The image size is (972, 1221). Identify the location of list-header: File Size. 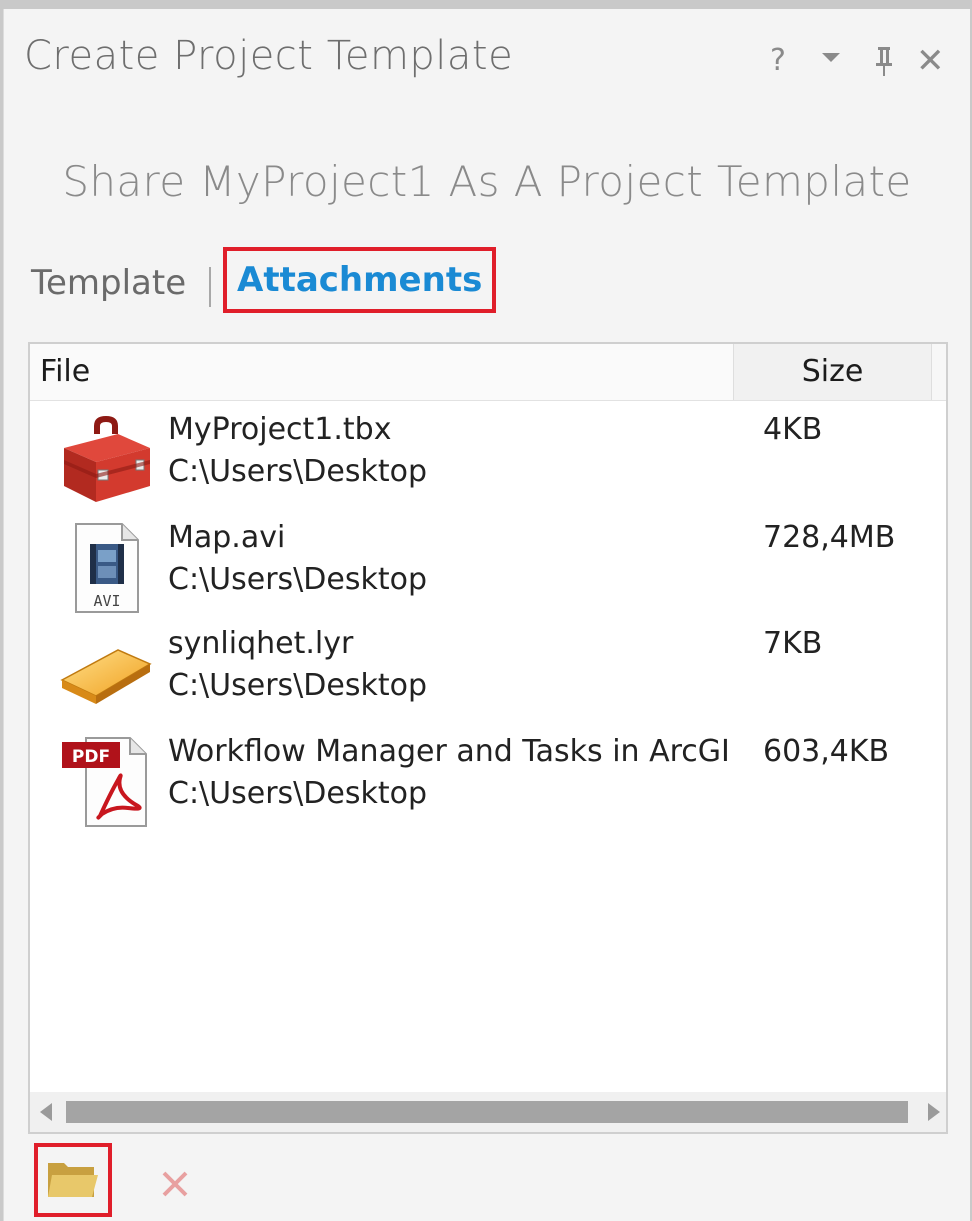
(488, 372).